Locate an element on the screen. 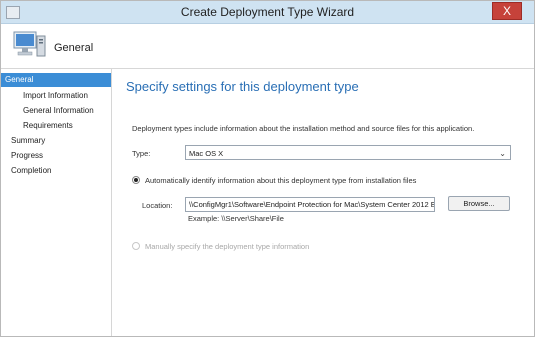  wizard-header: General is located at coordinates (267, 46).